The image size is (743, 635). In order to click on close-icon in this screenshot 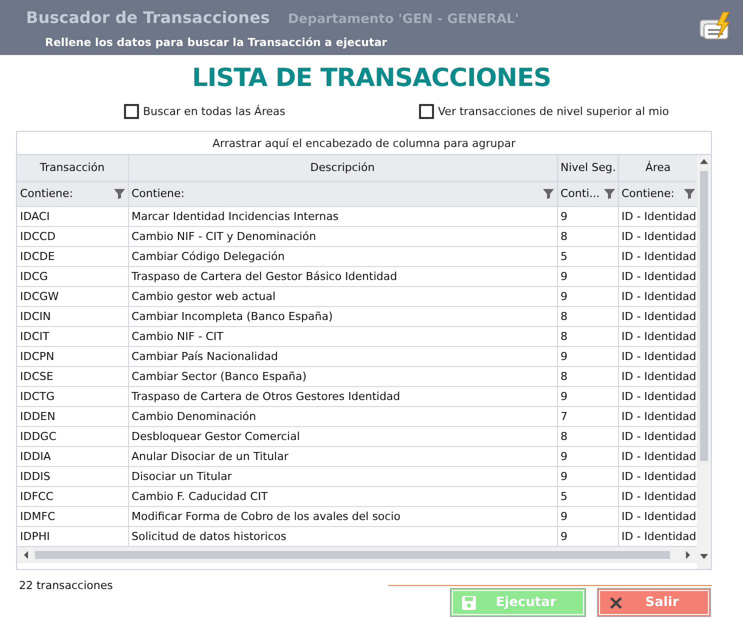, I will do `click(616, 602)`.